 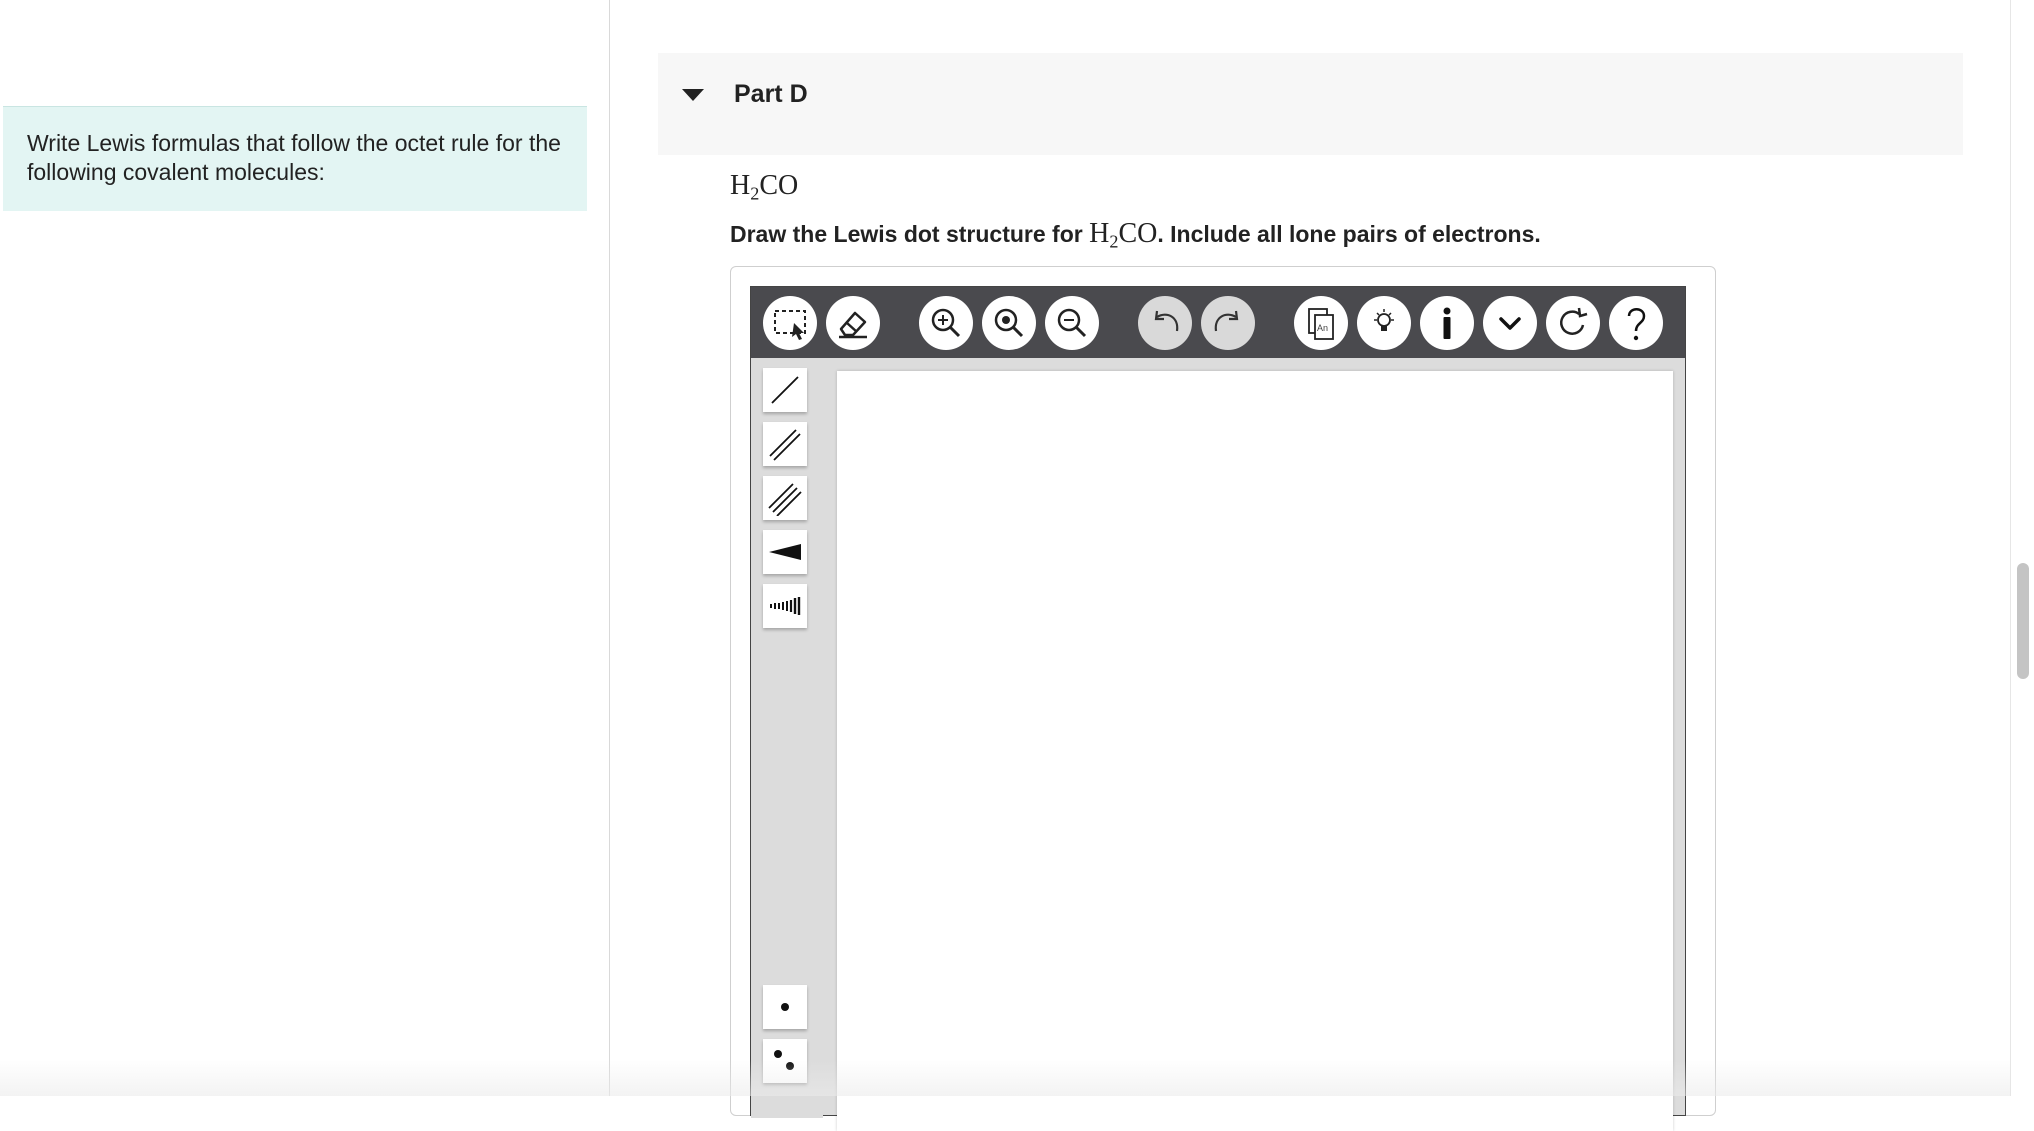 What do you see at coordinates (1310, 104) in the screenshot?
I see `part-header: Part D` at bounding box center [1310, 104].